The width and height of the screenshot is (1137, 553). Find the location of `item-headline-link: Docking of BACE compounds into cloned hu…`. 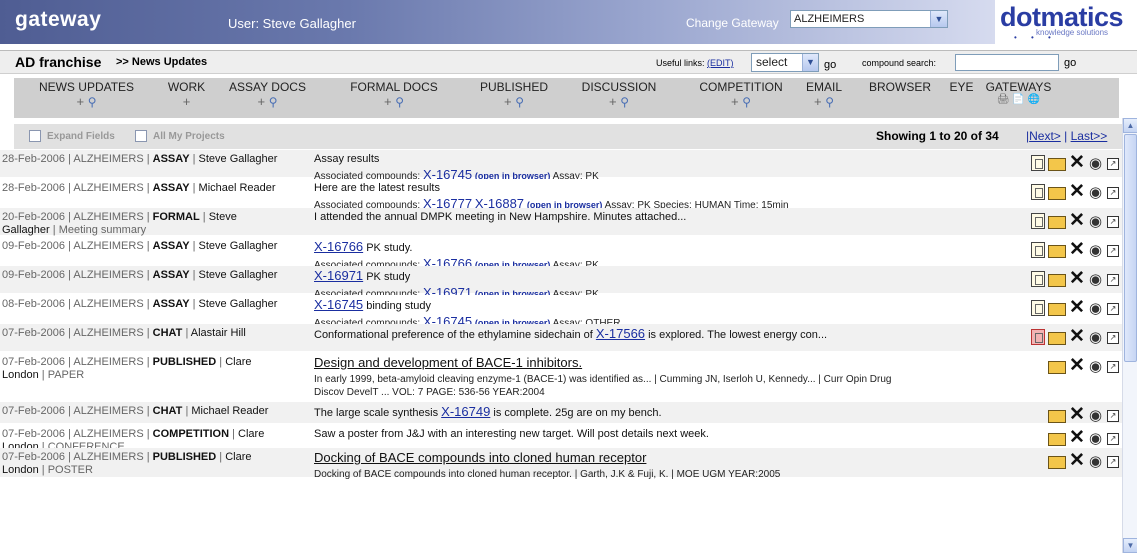

item-headline-link: Docking of BACE compounds into cloned hu… is located at coordinates (480, 457).